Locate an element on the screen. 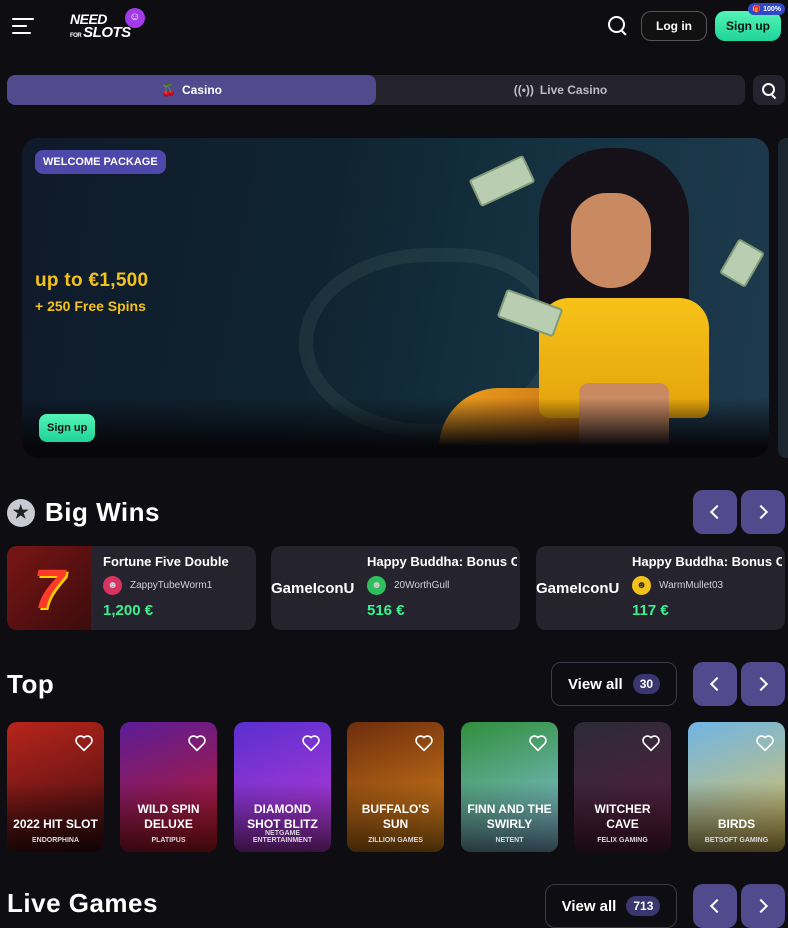 The width and height of the screenshot is (788, 928). win-user: ☻ 20WorthGull is located at coordinates (408, 585).